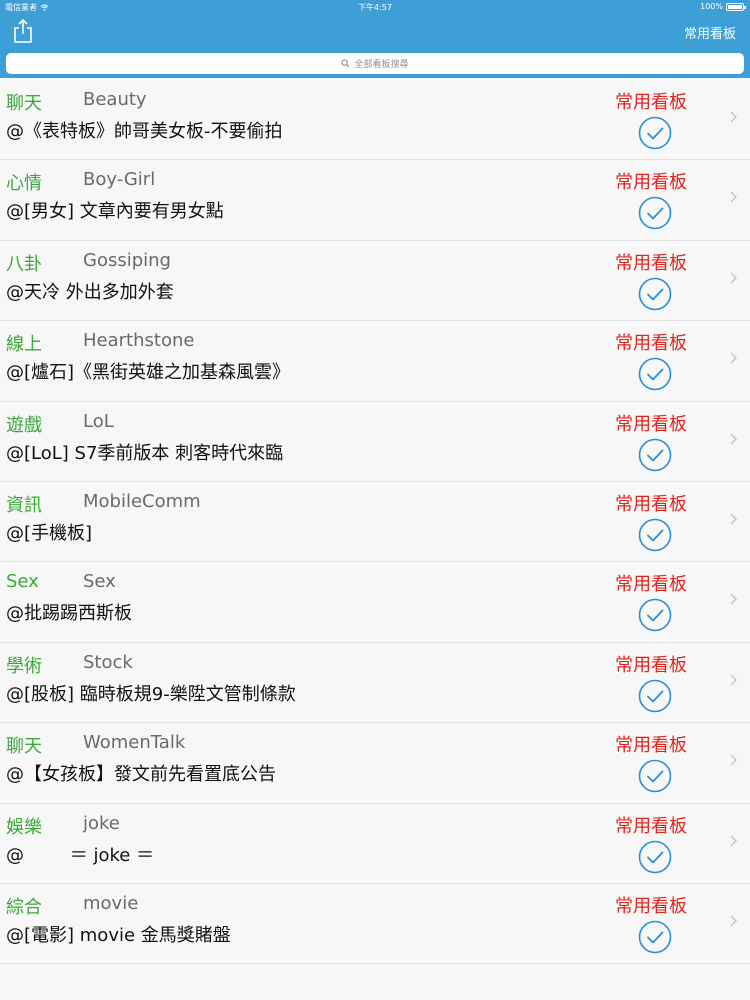 This screenshot has height=1000, width=750. What do you see at coordinates (142, 501) in the screenshot?
I see `board-name: MobileComm` at bounding box center [142, 501].